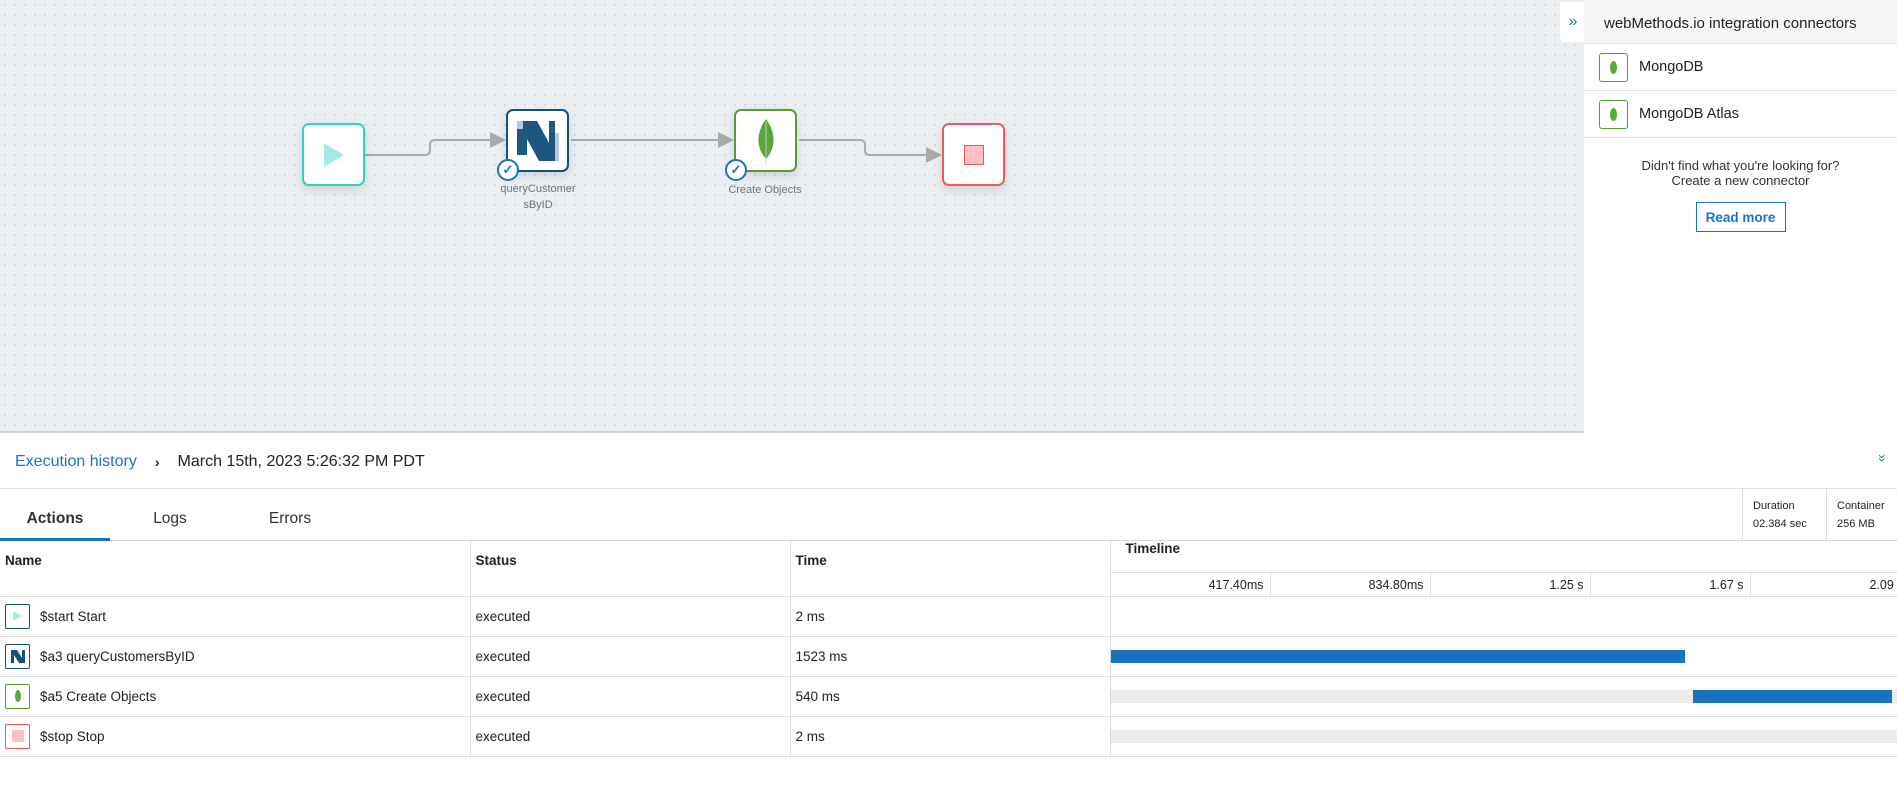  Describe the element at coordinates (1883, 458) in the screenshot. I see `collapse-icon: »` at that location.